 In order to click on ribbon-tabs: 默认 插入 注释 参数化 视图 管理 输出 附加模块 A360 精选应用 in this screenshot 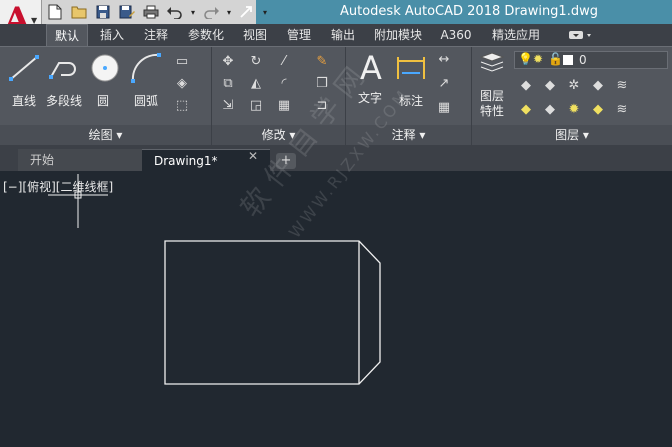, I will do `click(336, 35)`.